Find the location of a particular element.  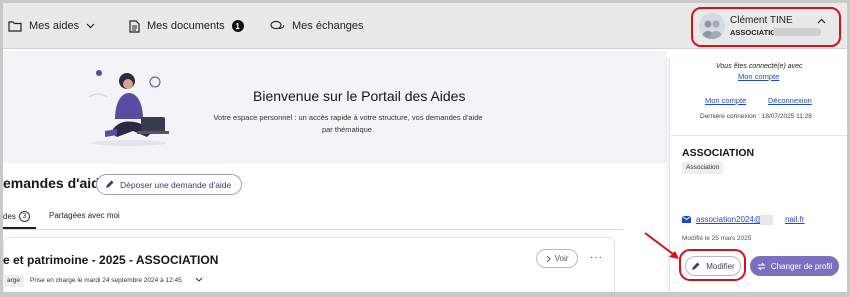

changer-profil-button: Changer de profil is located at coordinates (794, 266).